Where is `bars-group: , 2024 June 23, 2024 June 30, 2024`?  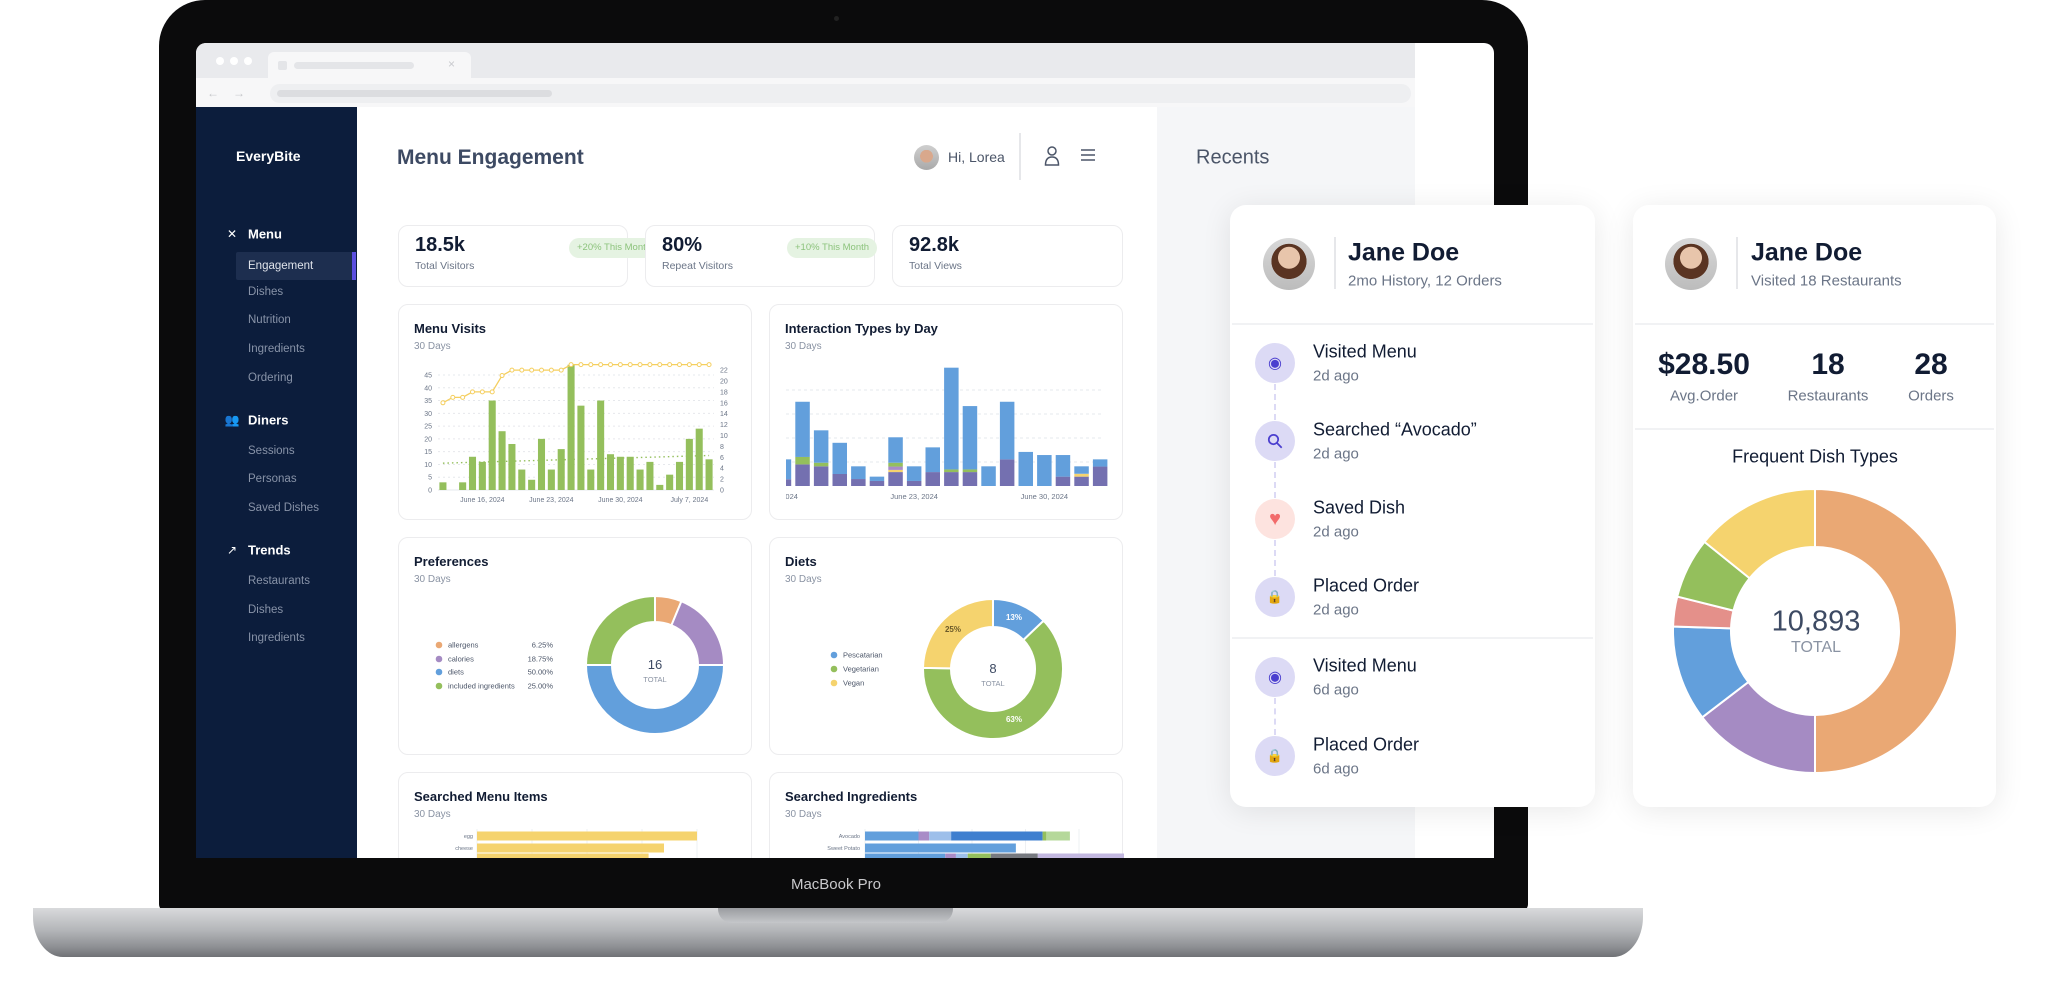
bars-group: , 2024 June 23, 2024 June 30, 2024 is located at coordinates (947, 434).